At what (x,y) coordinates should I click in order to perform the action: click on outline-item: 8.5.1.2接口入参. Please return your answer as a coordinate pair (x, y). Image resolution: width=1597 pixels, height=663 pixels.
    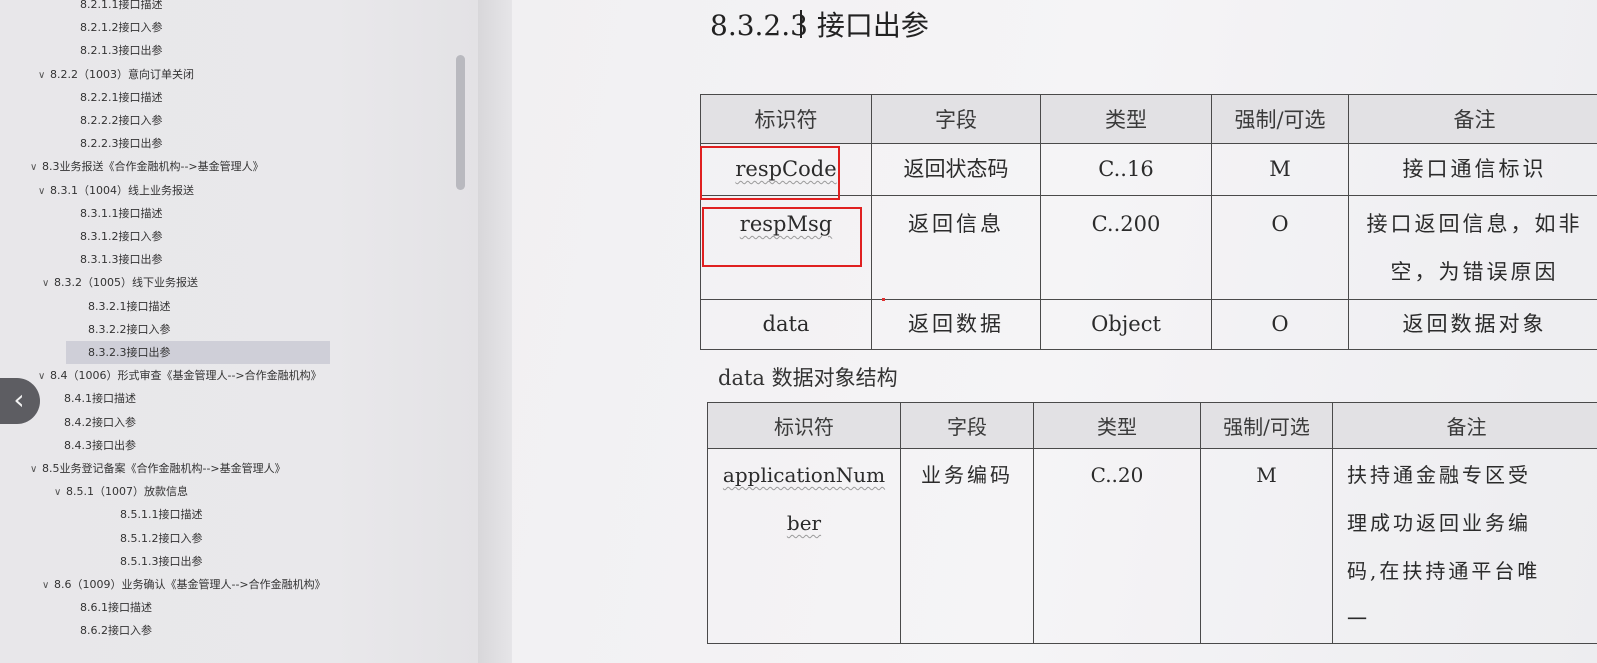
    Looking at the image, I should click on (161, 538).